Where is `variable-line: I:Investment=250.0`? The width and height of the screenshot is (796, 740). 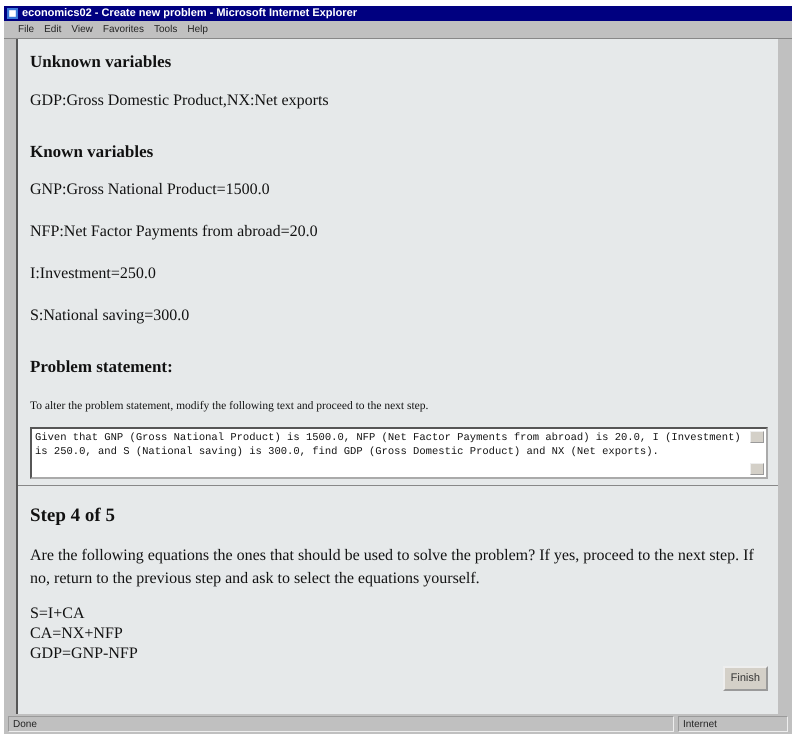 variable-line: I:Investment=250.0 is located at coordinates (93, 274).